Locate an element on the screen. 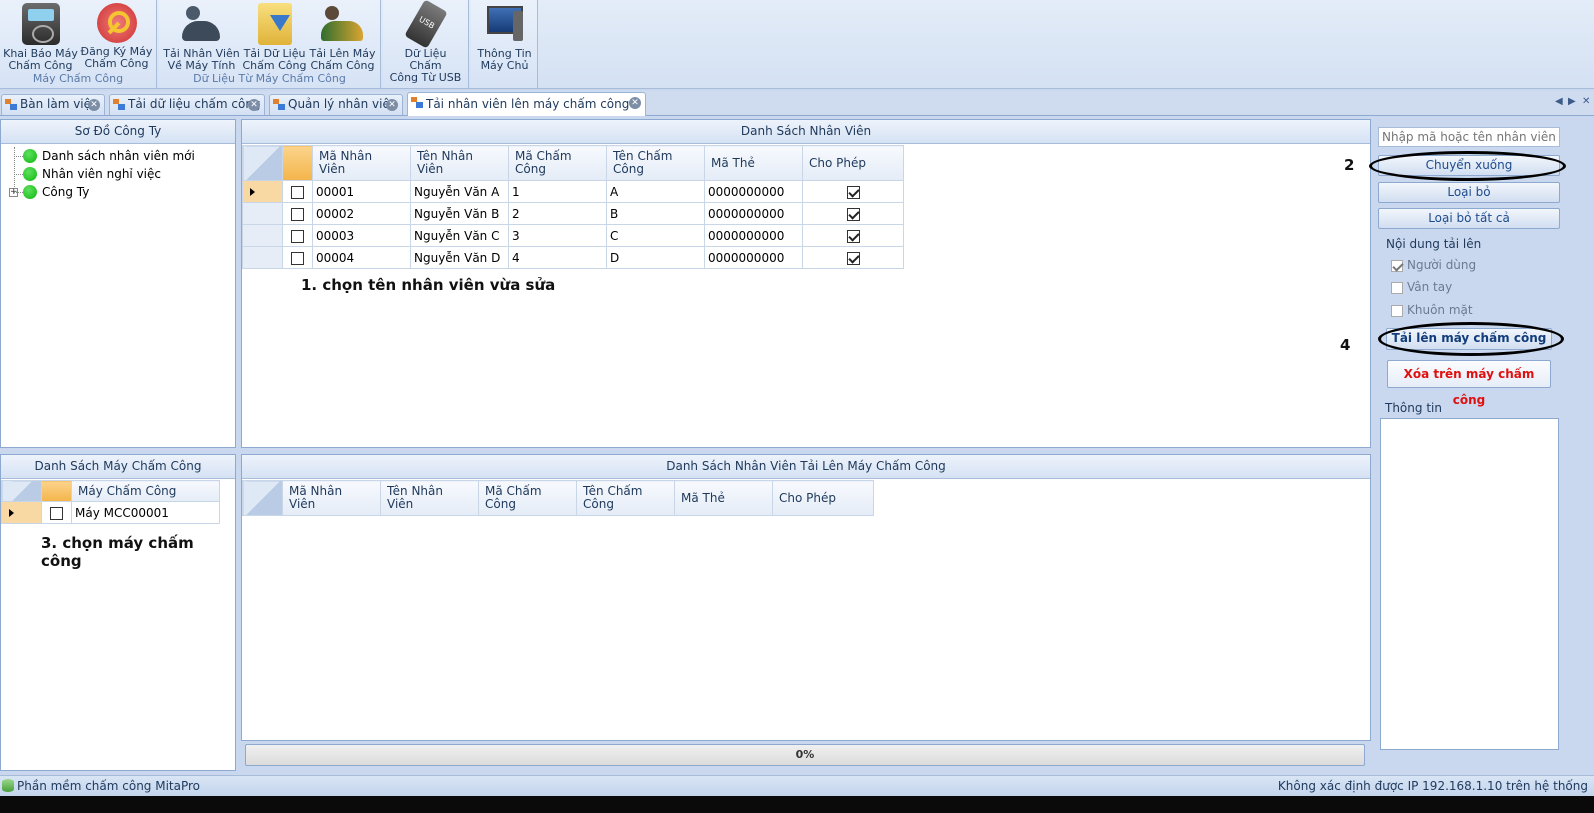  option-khuon-mat: Khuôn mặt is located at coordinates (1432, 310).